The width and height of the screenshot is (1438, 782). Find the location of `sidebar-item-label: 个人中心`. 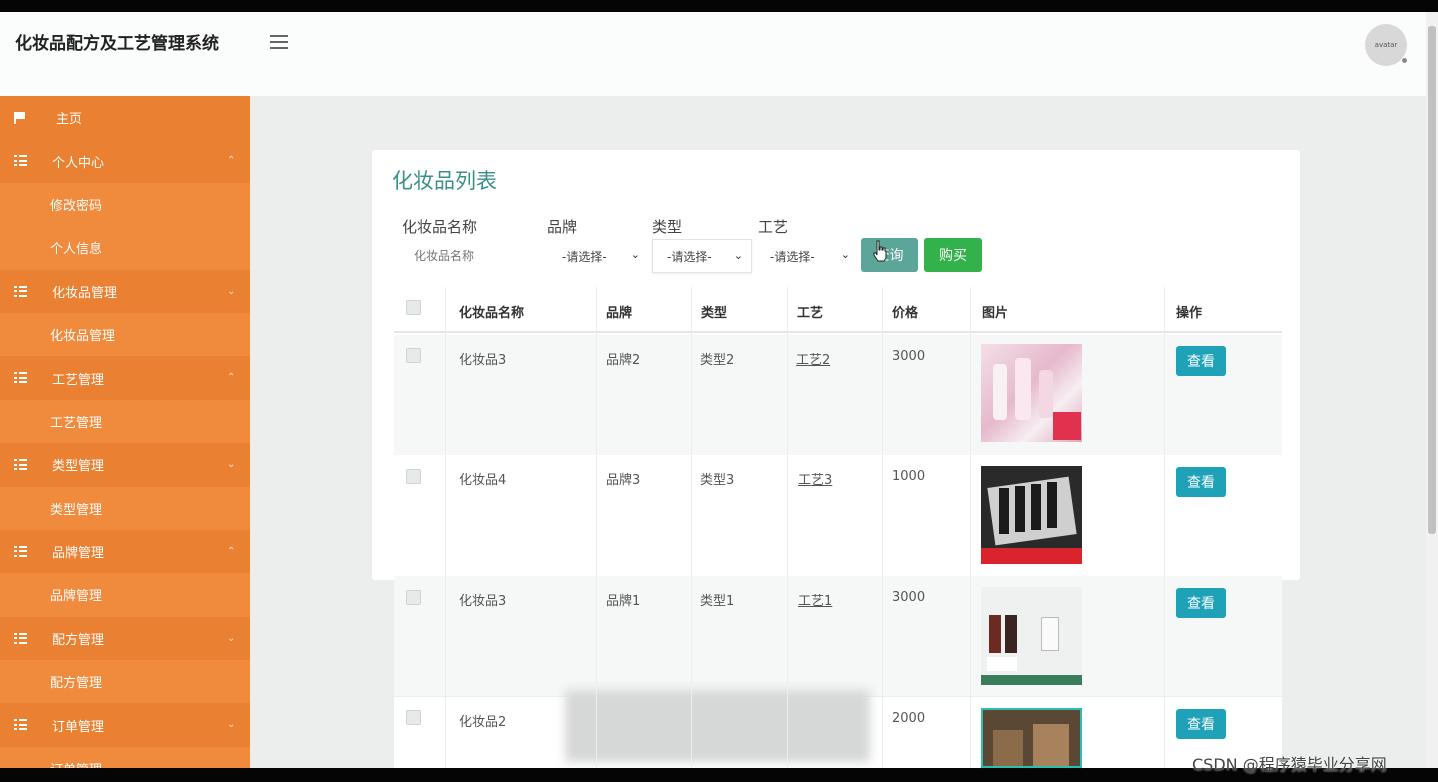

sidebar-item-label: 个人中心 is located at coordinates (78, 163).